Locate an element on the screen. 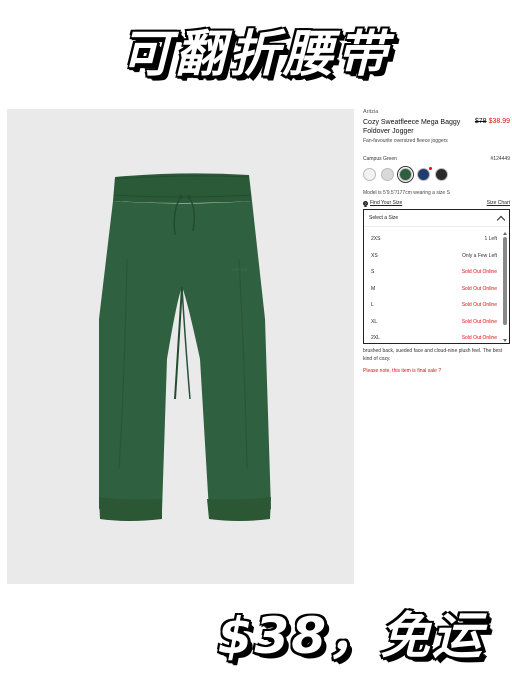 The width and height of the screenshot is (512, 683). model-size-note: Model is 5'9.5"/177cm wearing a size S is located at coordinates (406, 193).